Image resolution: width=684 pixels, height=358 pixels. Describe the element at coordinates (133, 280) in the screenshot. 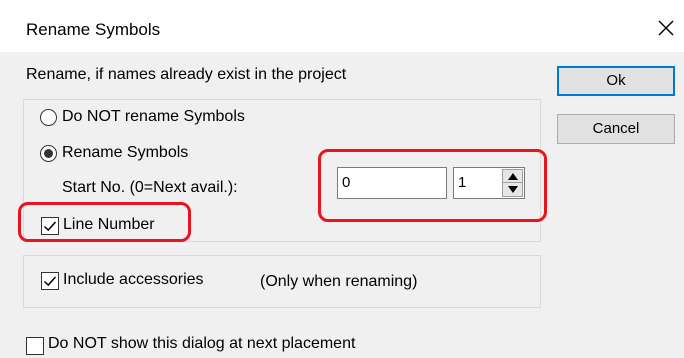

I see `include-accessories-label: Include accessories` at that location.